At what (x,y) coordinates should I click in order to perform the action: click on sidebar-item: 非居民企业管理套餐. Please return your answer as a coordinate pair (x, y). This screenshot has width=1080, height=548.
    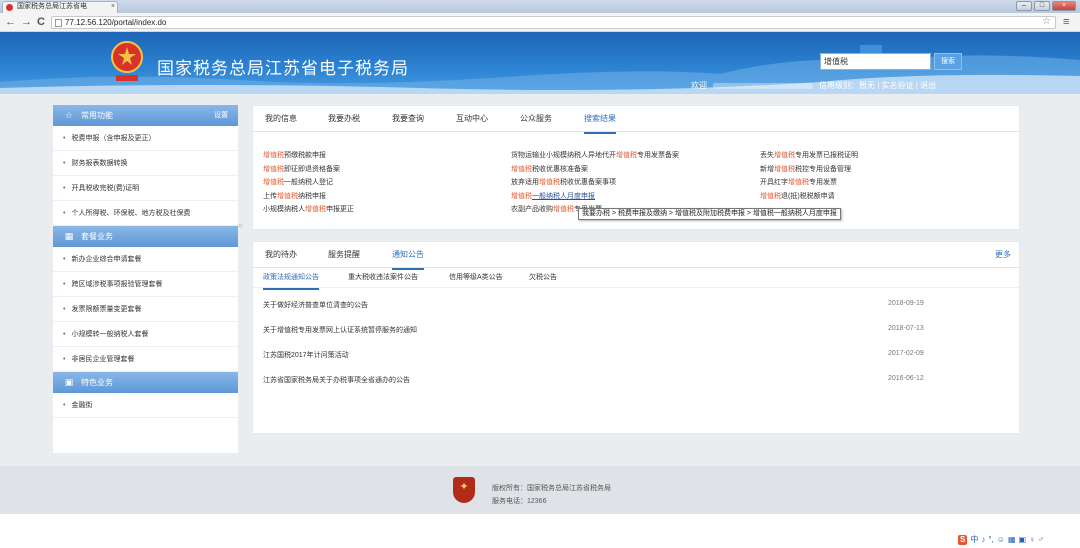
    Looking at the image, I should click on (145, 359).